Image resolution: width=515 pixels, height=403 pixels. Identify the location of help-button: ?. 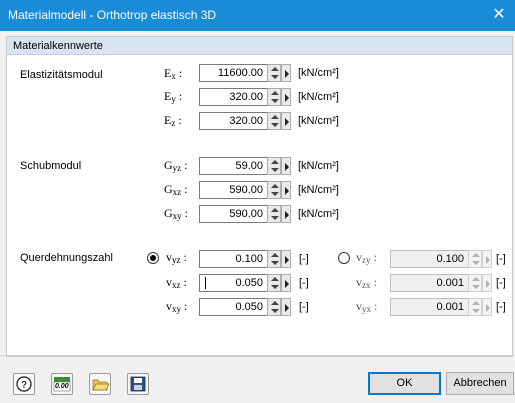
(24, 384).